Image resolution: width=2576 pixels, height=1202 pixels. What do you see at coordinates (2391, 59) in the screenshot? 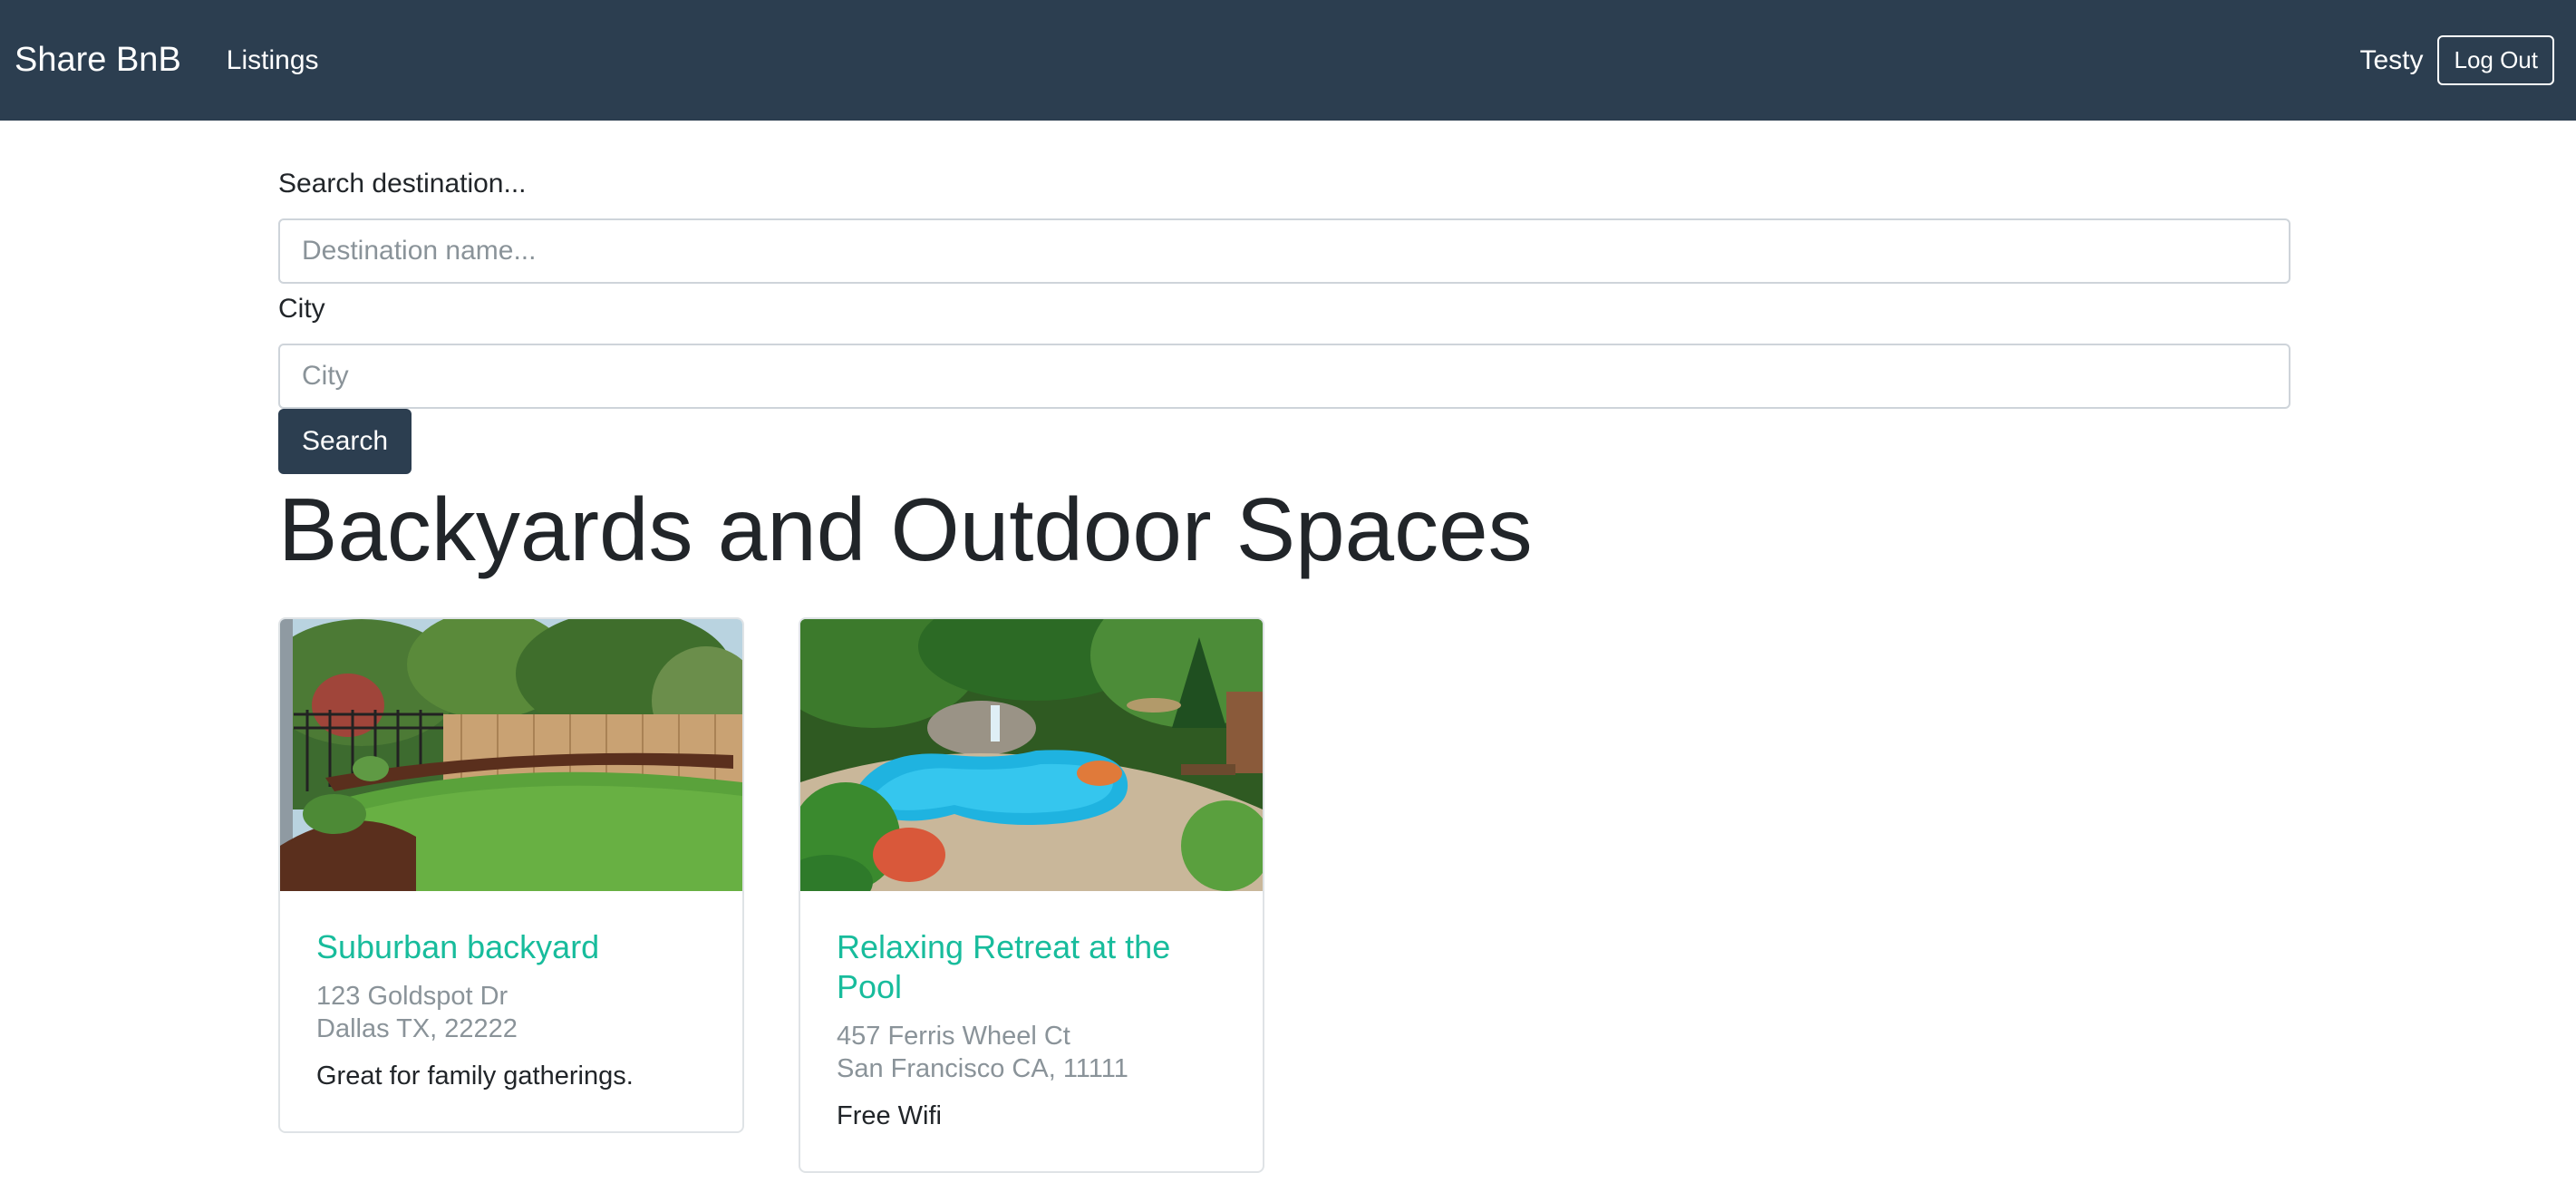
I see `username: Testy` at bounding box center [2391, 59].